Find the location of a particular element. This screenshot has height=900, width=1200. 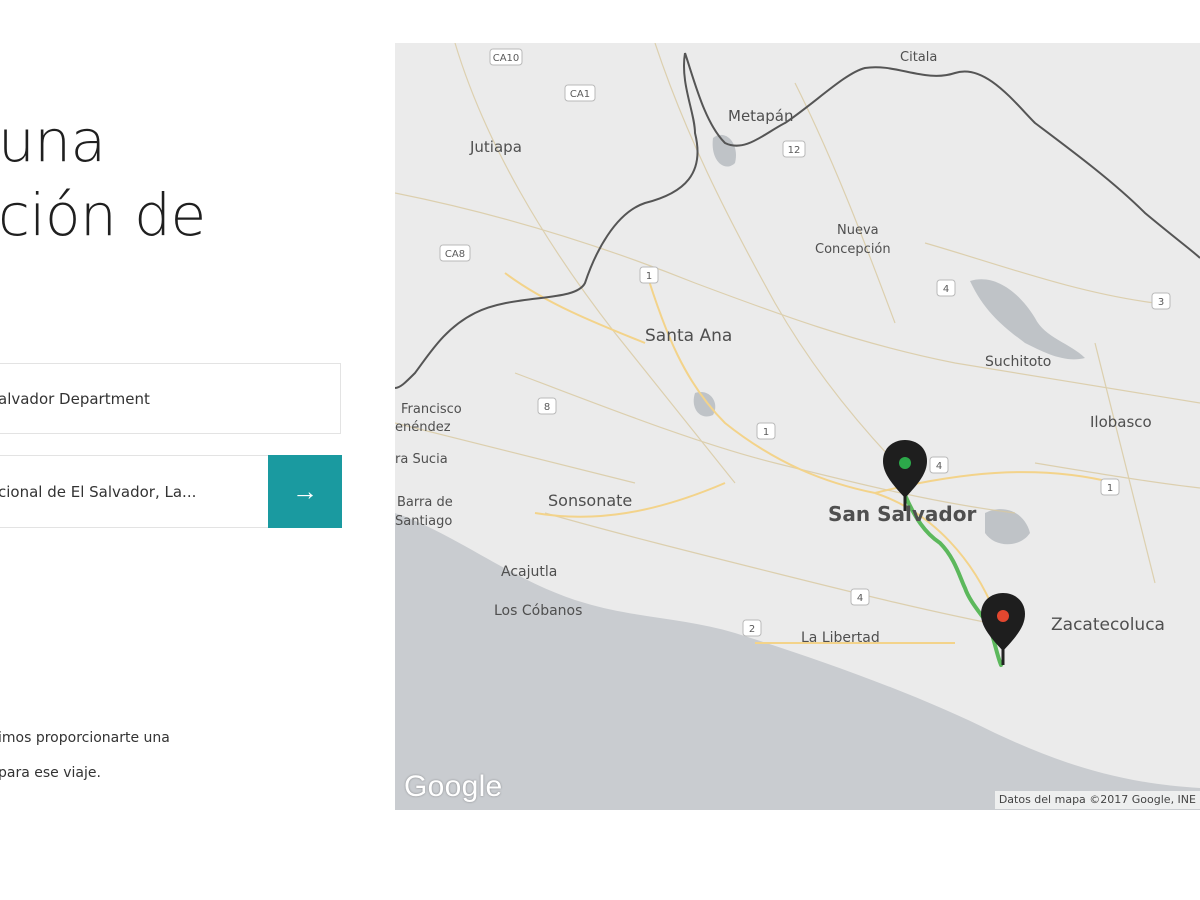

shield-3: 3 is located at coordinates (1161, 301).